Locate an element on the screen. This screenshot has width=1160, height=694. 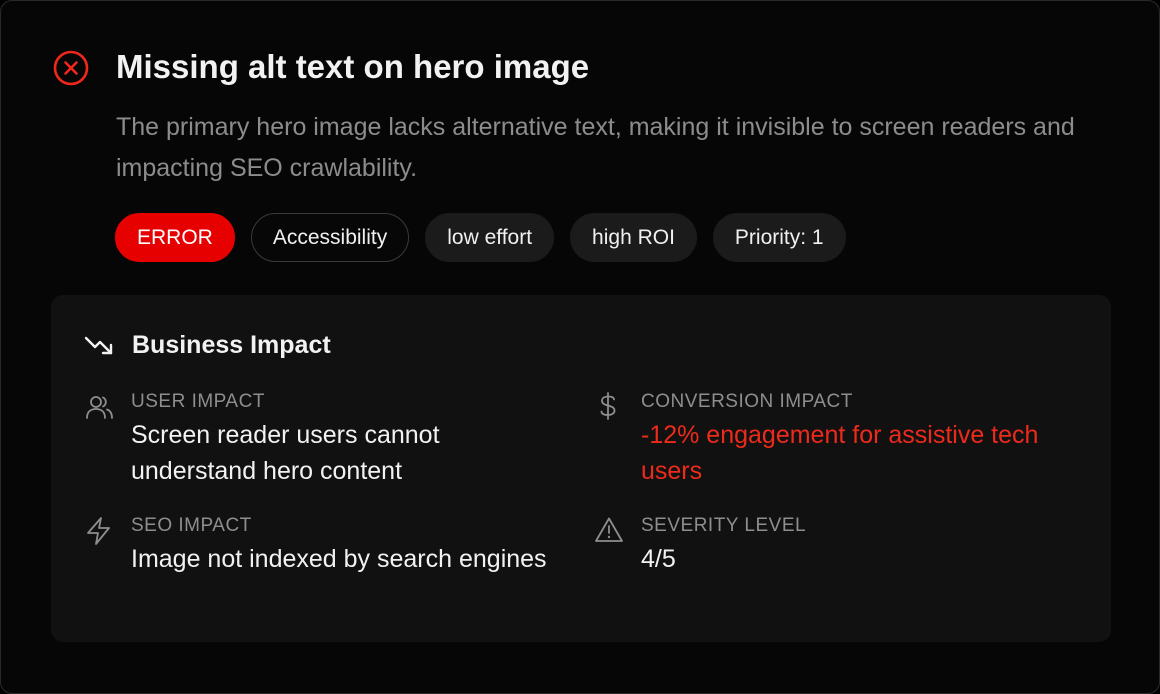
issue-title: Missing alt text on hero image is located at coordinates (353, 66).